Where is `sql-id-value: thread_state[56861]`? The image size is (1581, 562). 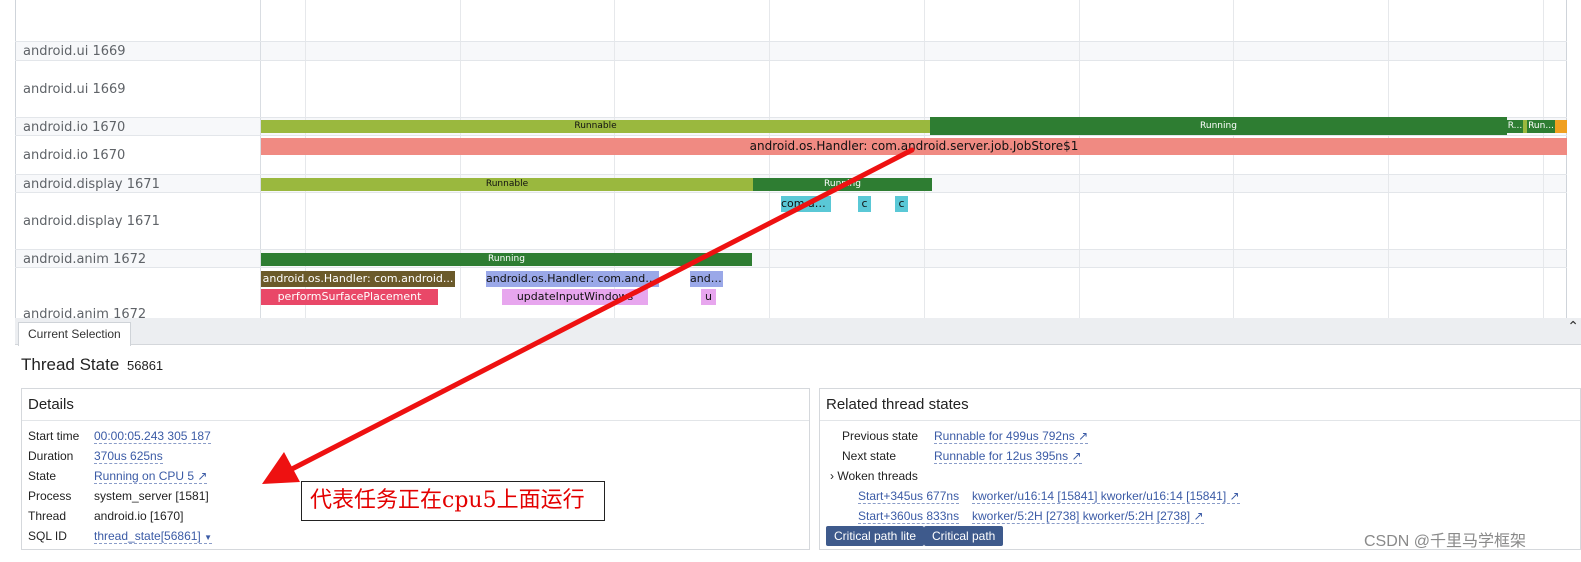
sql-id-value: thread_state[56861] is located at coordinates (147, 536).